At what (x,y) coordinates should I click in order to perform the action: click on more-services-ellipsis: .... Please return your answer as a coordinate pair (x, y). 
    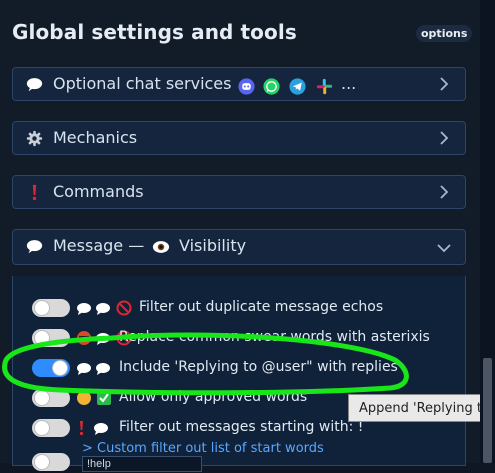
    Looking at the image, I should click on (349, 83).